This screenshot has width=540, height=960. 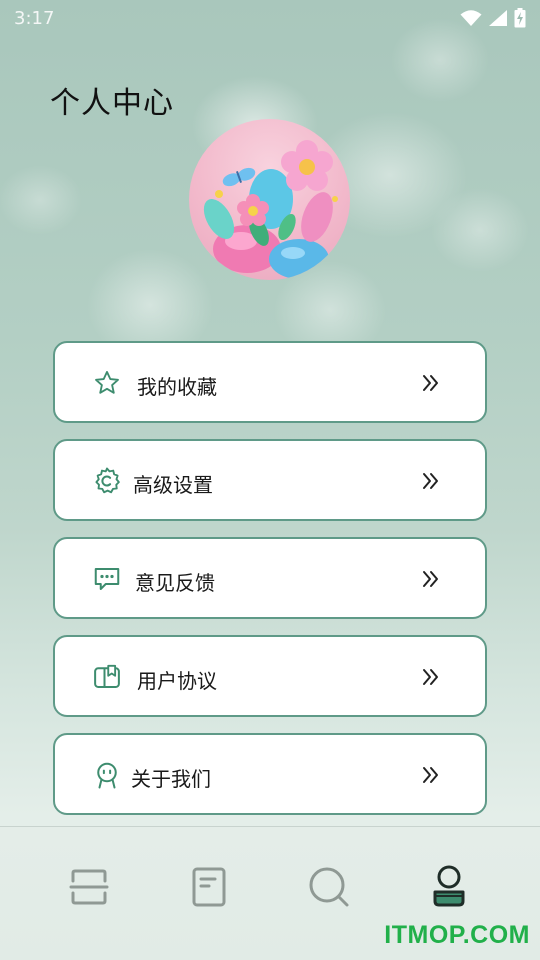 What do you see at coordinates (112, 103) in the screenshot?
I see `page-title: 个人中心` at bounding box center [112, 103].